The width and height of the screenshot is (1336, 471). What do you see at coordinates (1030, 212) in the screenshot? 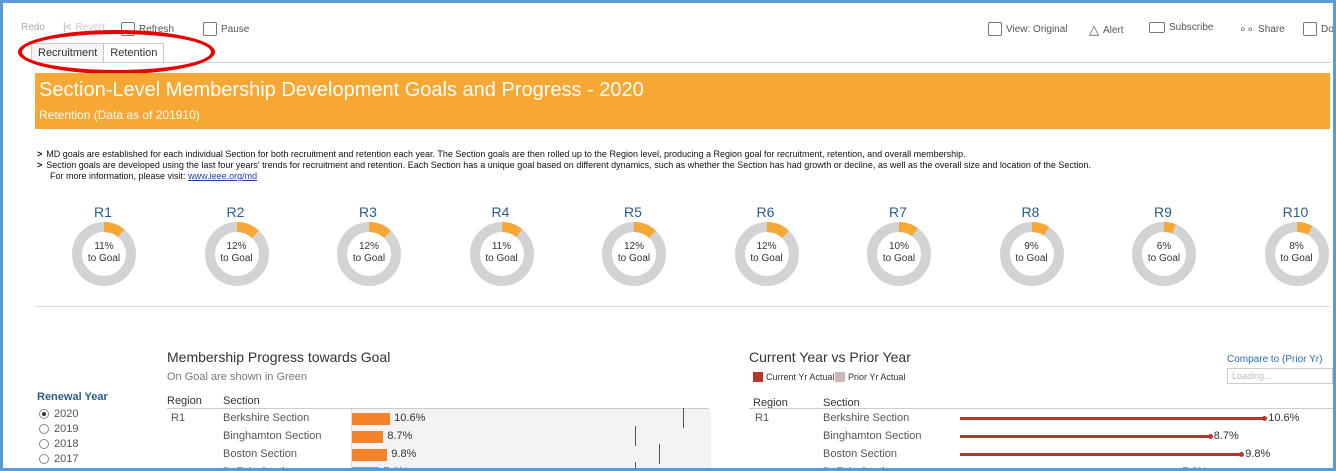
I see `region-label: R8` at bounding box center [1030, 212].